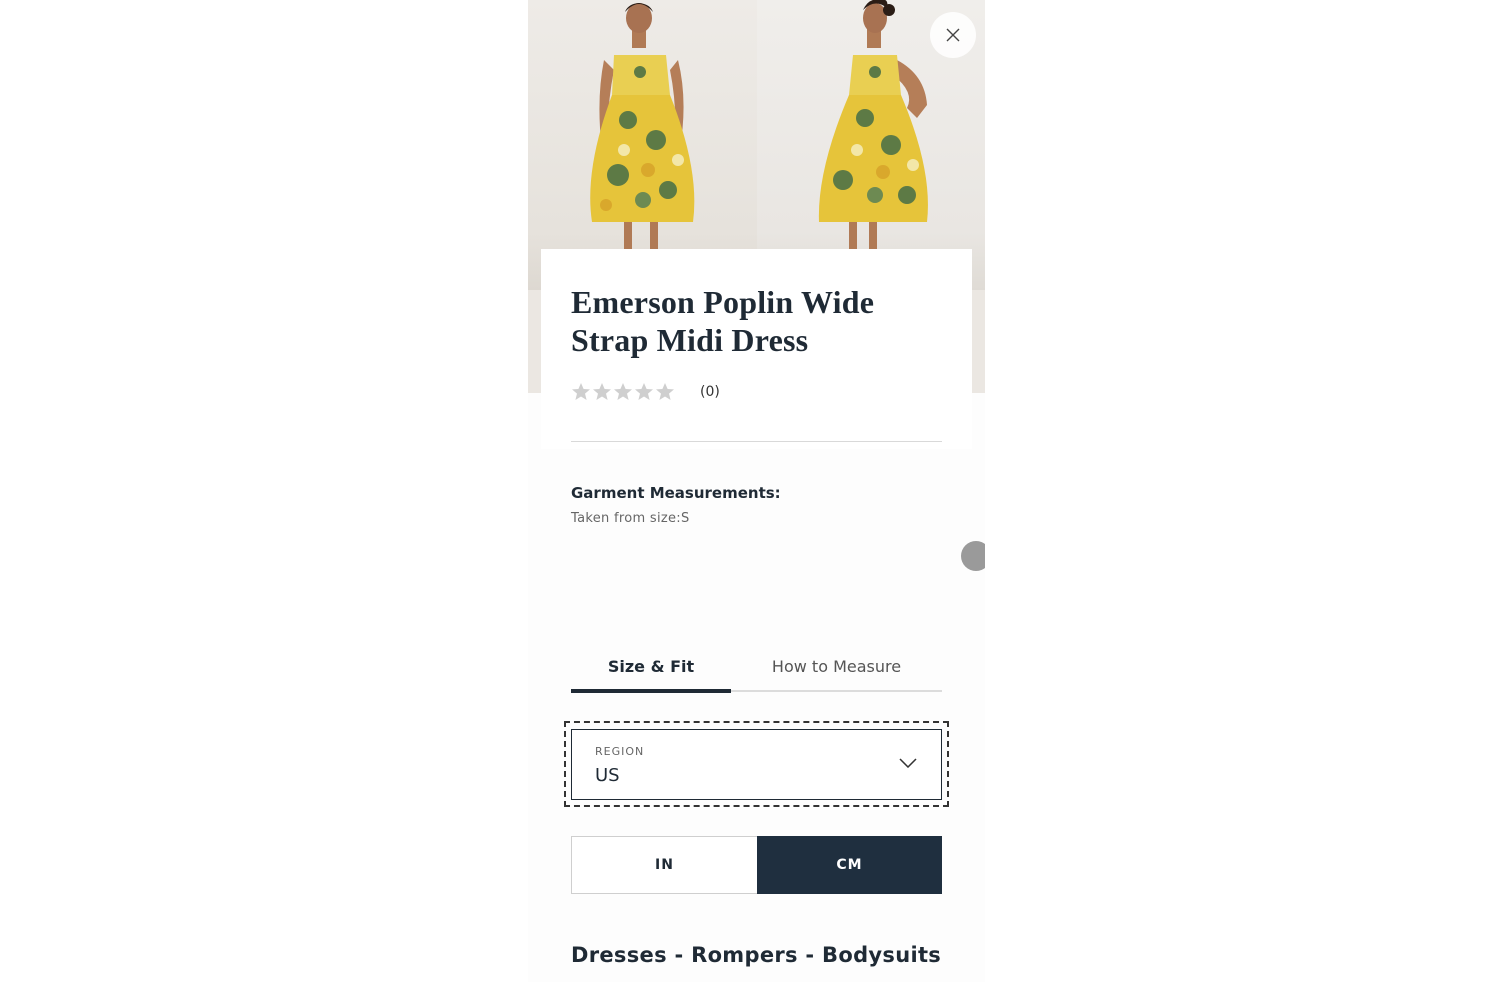  I want to click on category-heading: Dresses - Rompers - Bodysuits, so click(756, 955).